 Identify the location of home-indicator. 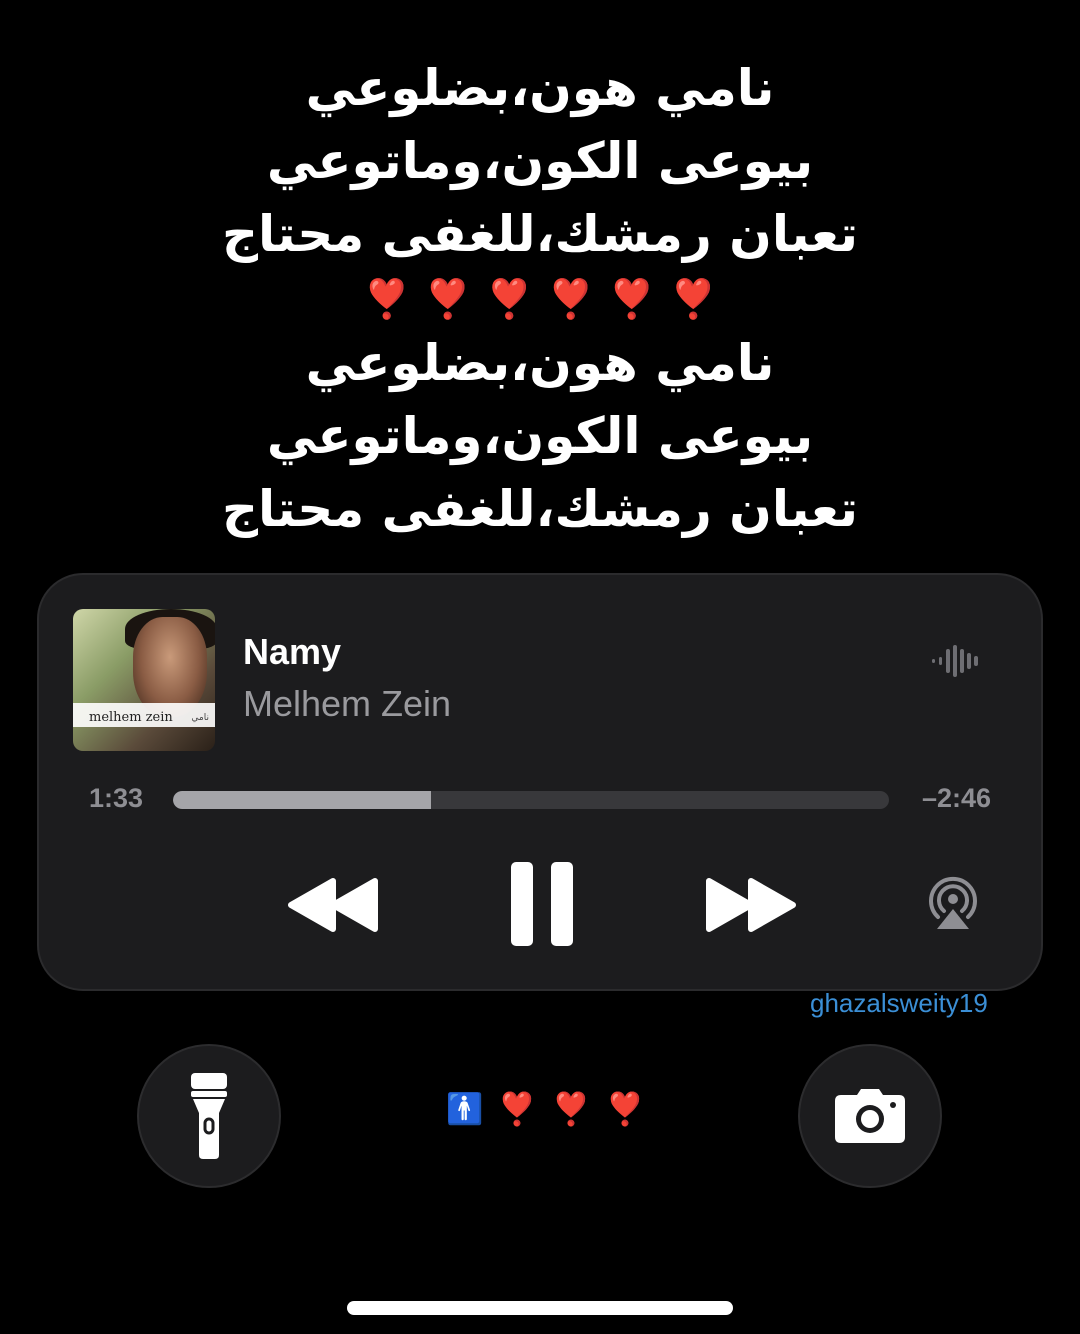
(540, 1308).